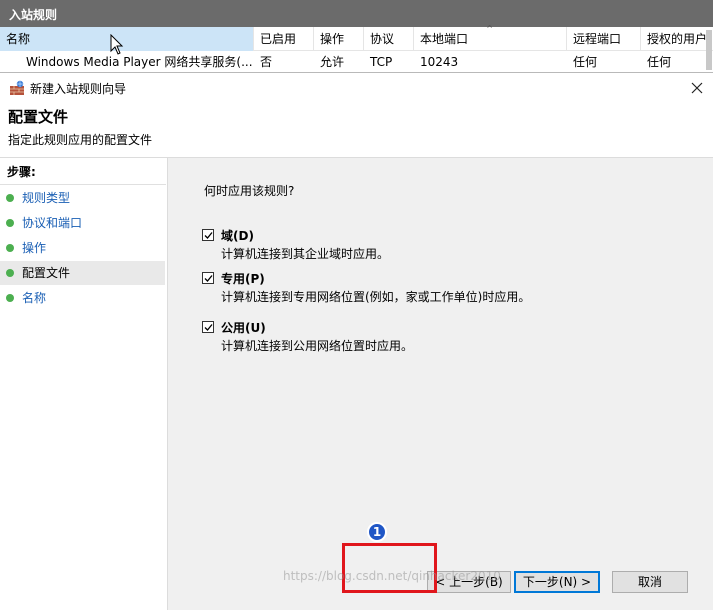 The height and width of the screenshot is (610, 713). Describe the element at coordinates (382, 39) in the screenshot. I see `column-header-label: 协议` at that location.